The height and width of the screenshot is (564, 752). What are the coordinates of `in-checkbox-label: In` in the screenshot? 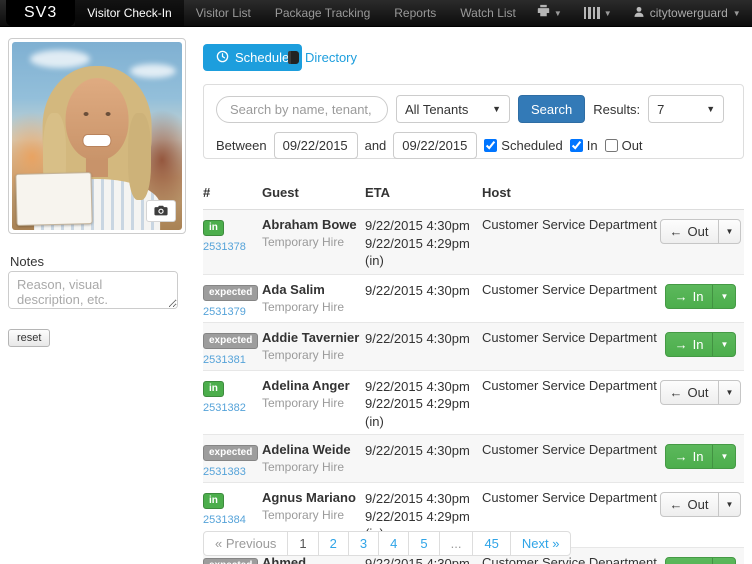 It's located at (592, 145).